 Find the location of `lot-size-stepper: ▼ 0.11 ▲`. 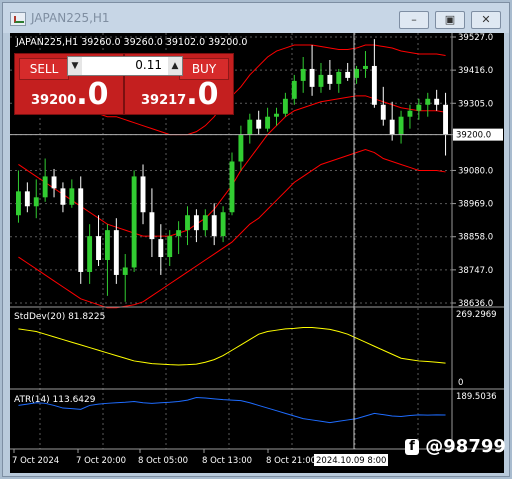

lot-size-stepper: ▼ 0.11 ▲ is located at coordinates (125, 66).